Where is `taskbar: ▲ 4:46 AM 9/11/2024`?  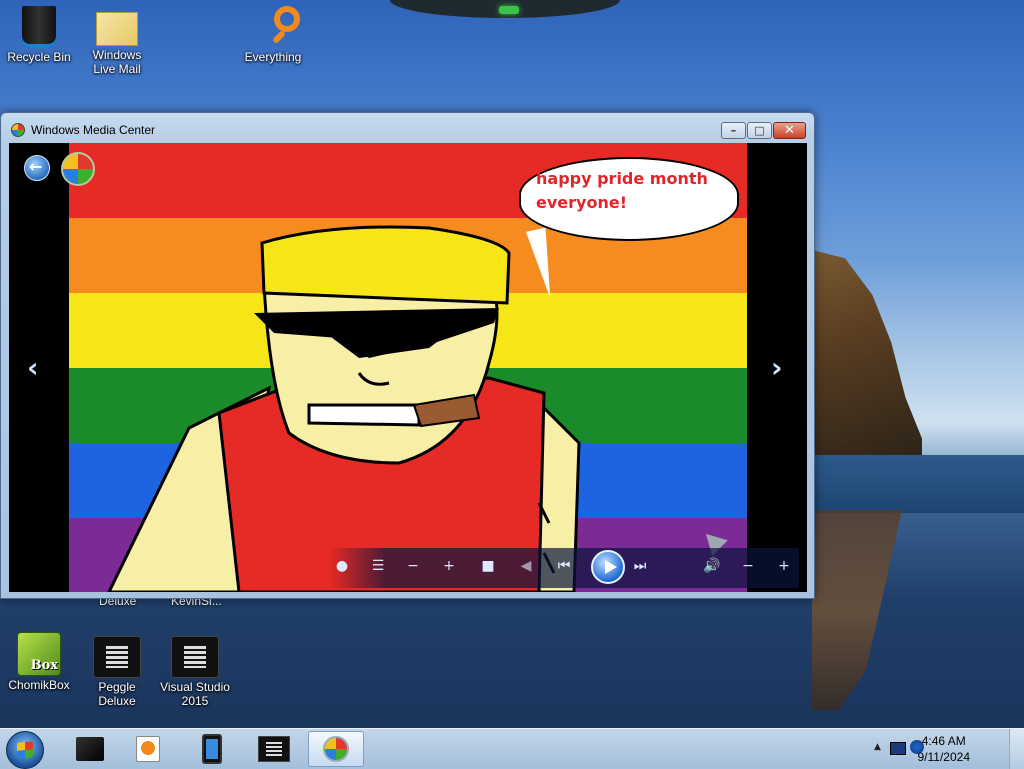
taskbar: ▲ 4:46 AM 9/11/2024 is located at coordinates (512, 748).